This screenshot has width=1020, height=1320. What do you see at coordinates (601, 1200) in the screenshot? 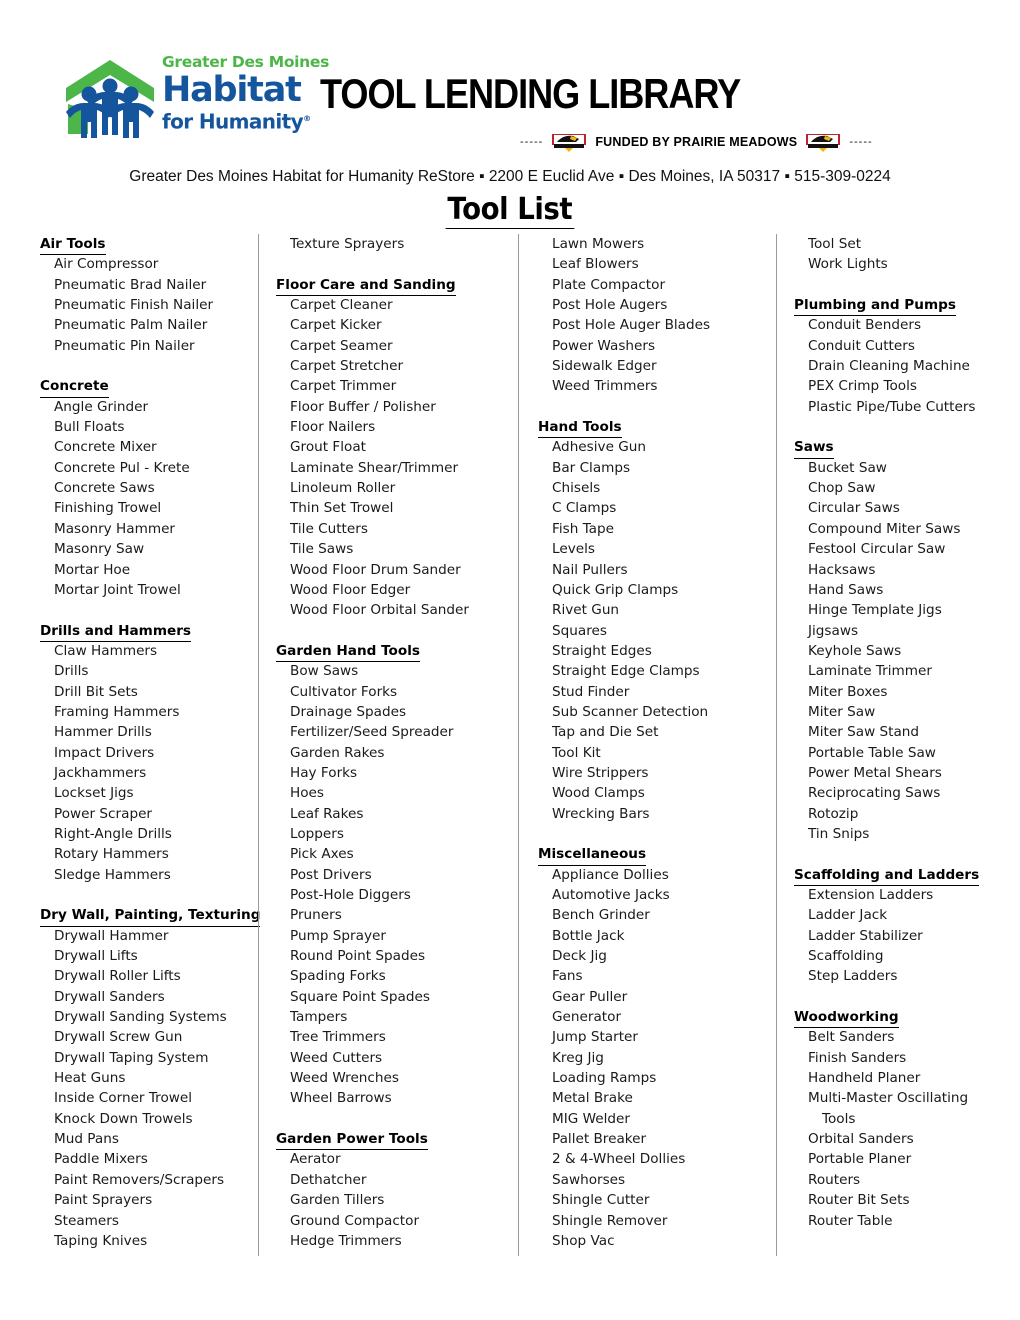
I see `tool-list-item: Shingle Cutter` at bounding box center [601, 1200].